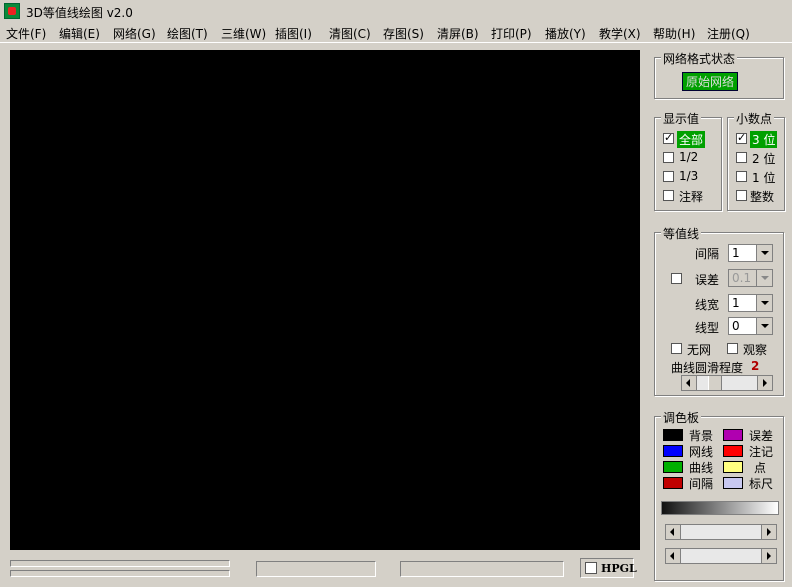 The width and height of the screenshot is (792, 587). What do you see at coordinates (79, 13) in the screenshot?
I see `window-title: 3D等值线绘图 v2.0` at bounding box center [79, 13].